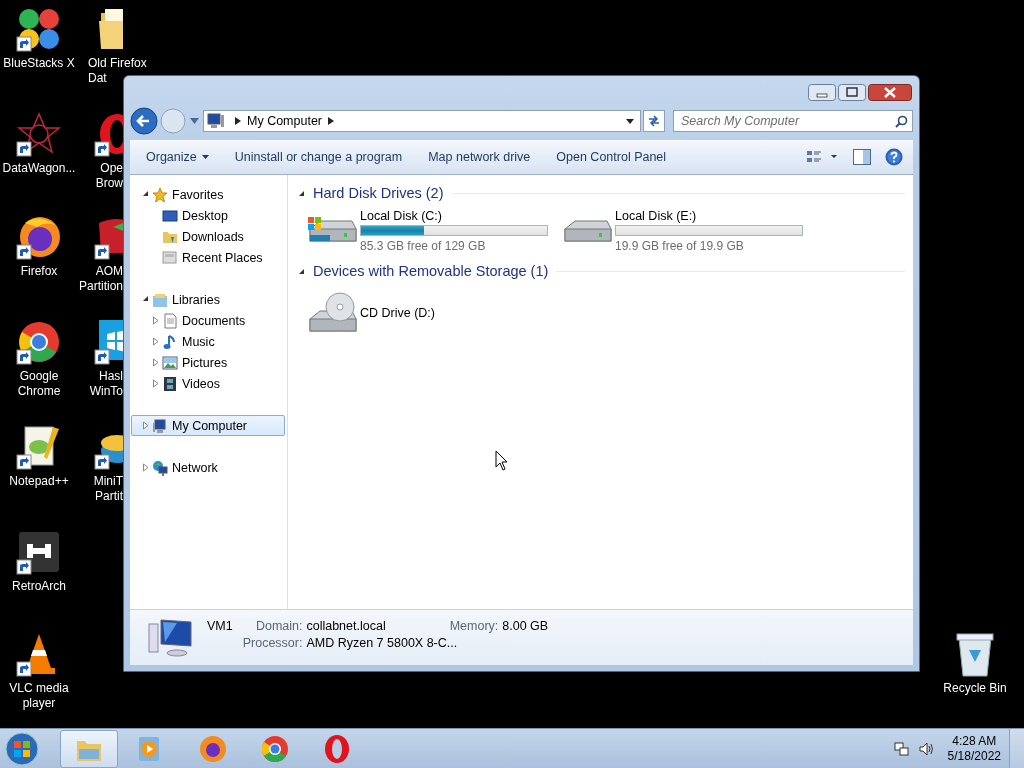  Describe the element at coordinates (170, 383) in the screenshot. I see `film-strip-icon` at that location.